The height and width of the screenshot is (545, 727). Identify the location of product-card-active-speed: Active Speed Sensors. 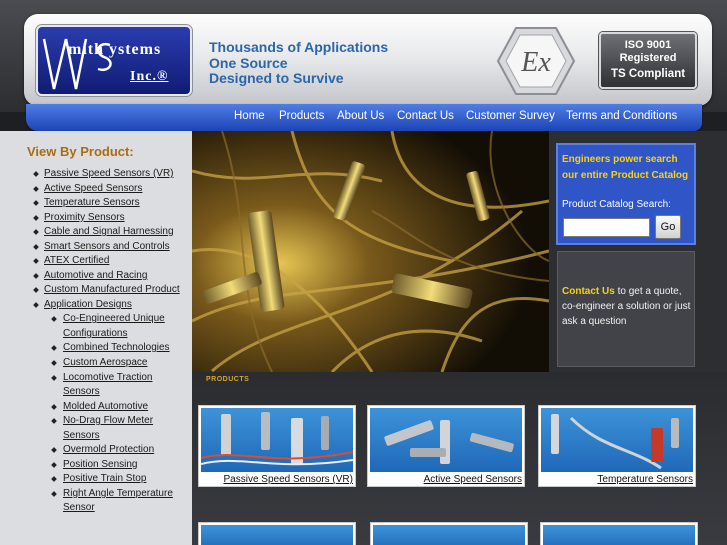
(446, 446).